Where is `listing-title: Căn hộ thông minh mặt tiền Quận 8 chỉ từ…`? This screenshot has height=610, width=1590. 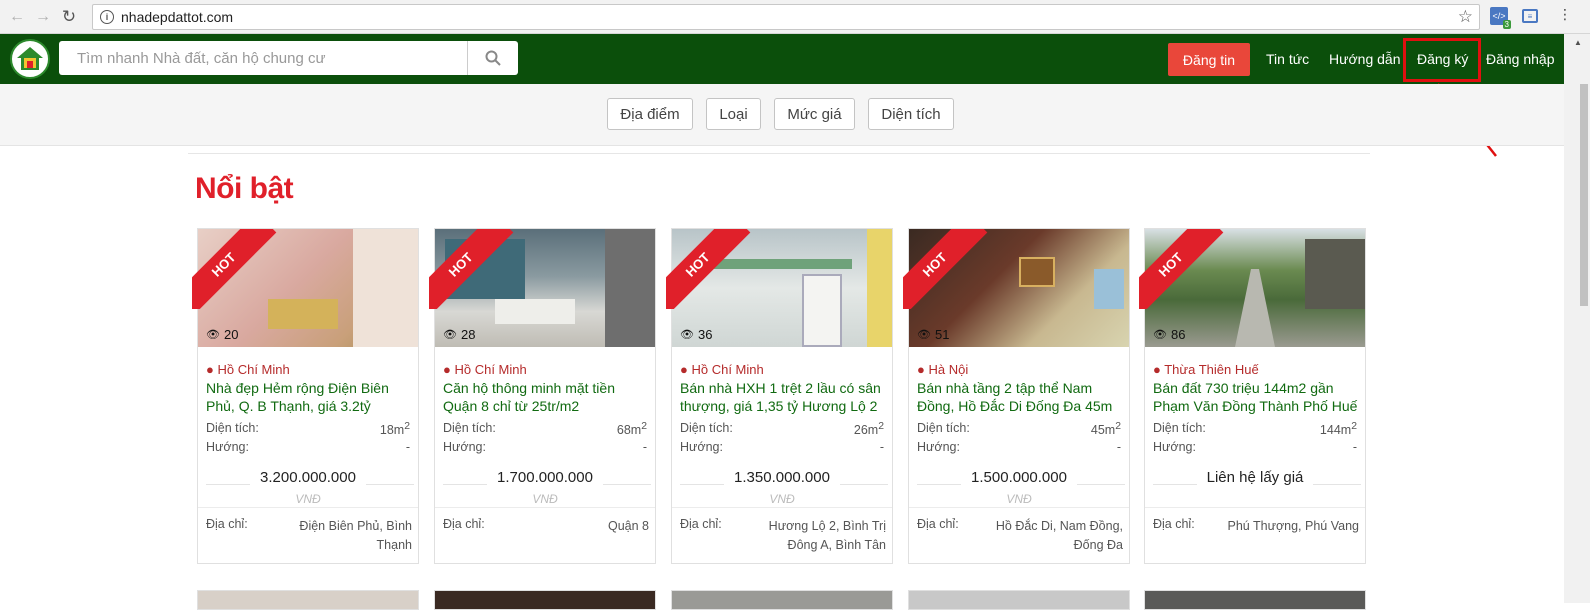 listing-title: Căn hộ thông minh mặt tiền Quận 8 chỉ từ… is located at coordinates (546, 397).